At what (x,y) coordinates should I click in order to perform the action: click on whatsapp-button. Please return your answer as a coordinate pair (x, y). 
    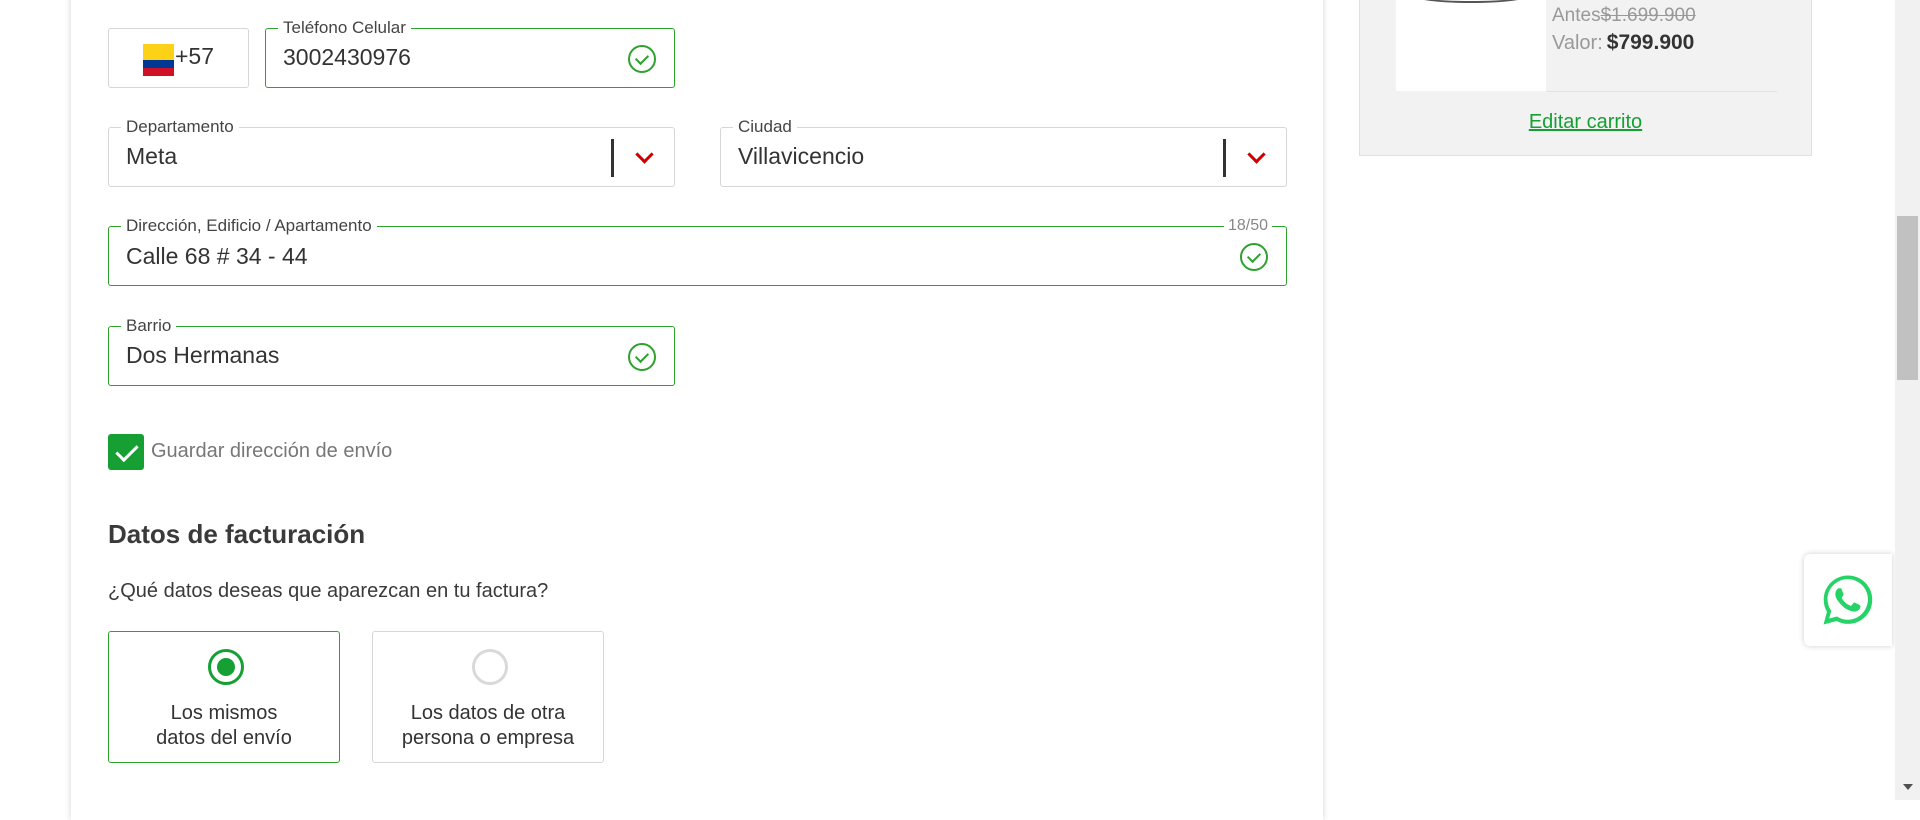
    Looking at the image, I should click on (1848, 600).